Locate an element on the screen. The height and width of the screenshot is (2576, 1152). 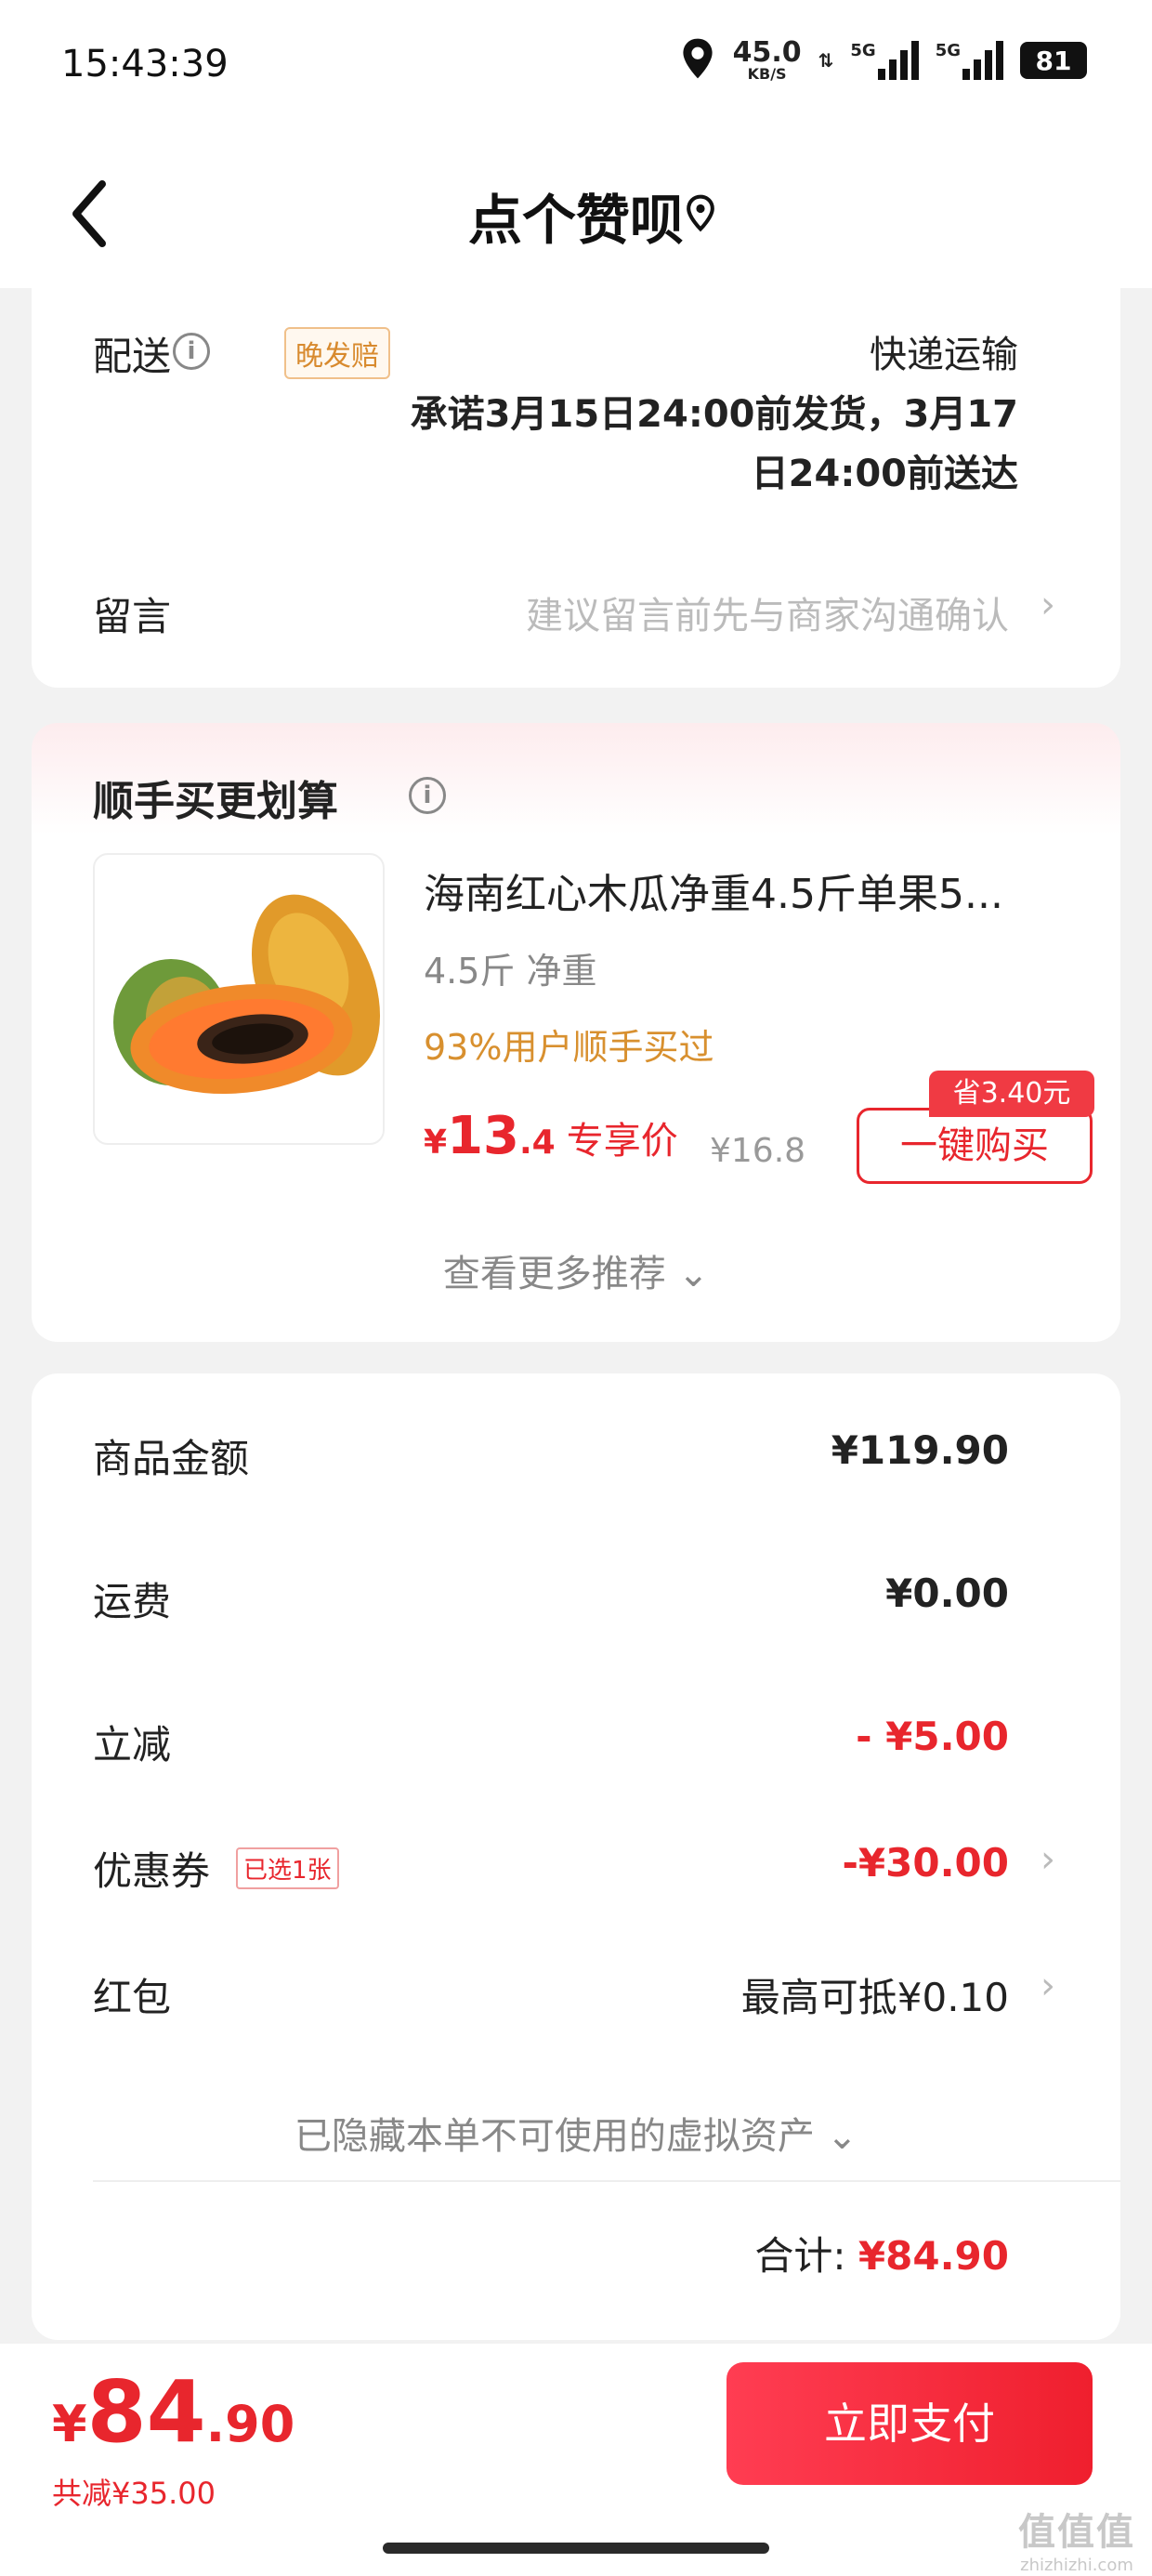
footer-saved-amount: 共减¥35.00 is located at coordinates (134, 2493).